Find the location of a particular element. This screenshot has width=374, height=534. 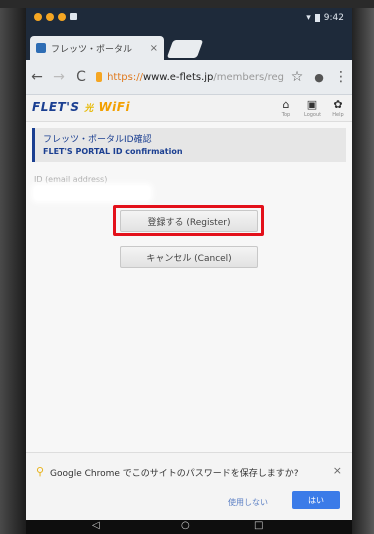

wifi-icon: ▾ is located at coordinates (308, 18).